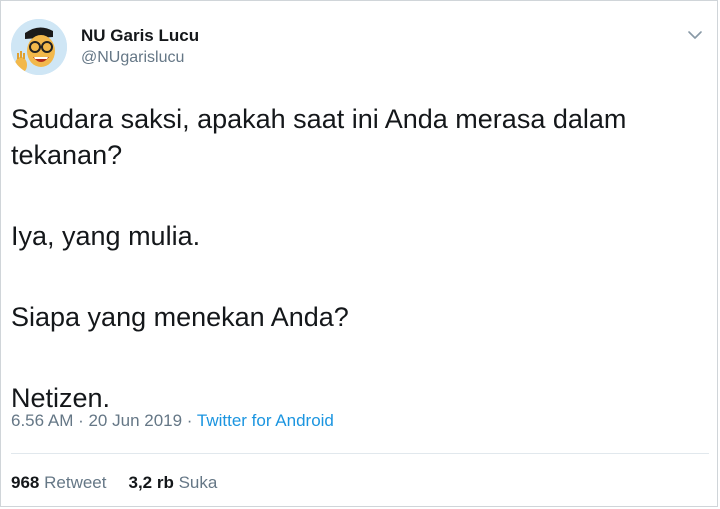 This screenshot has width=720, height=509. I want to click on retweet-stat: 968 Retweet, so click(58, 483).